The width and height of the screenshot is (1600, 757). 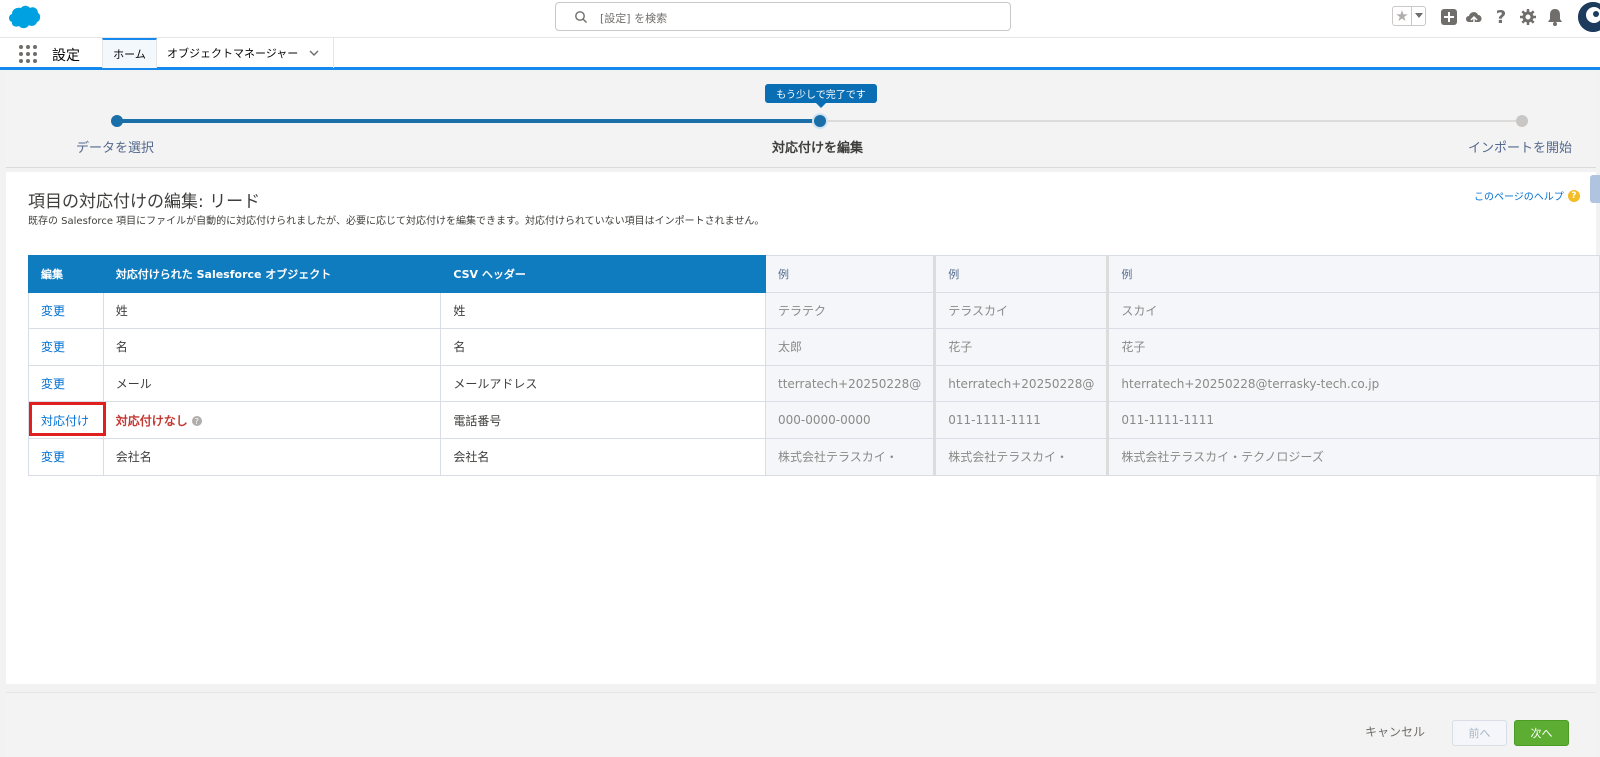 I want to click on trailhead-cloud-icon, so click(x=1474, y=17).